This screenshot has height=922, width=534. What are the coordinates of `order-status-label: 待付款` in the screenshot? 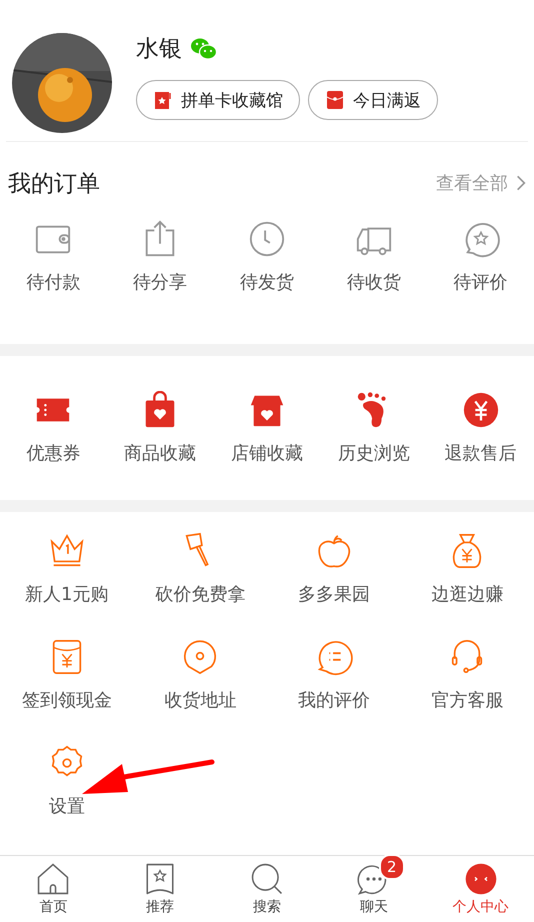 It's located at (53, 282).